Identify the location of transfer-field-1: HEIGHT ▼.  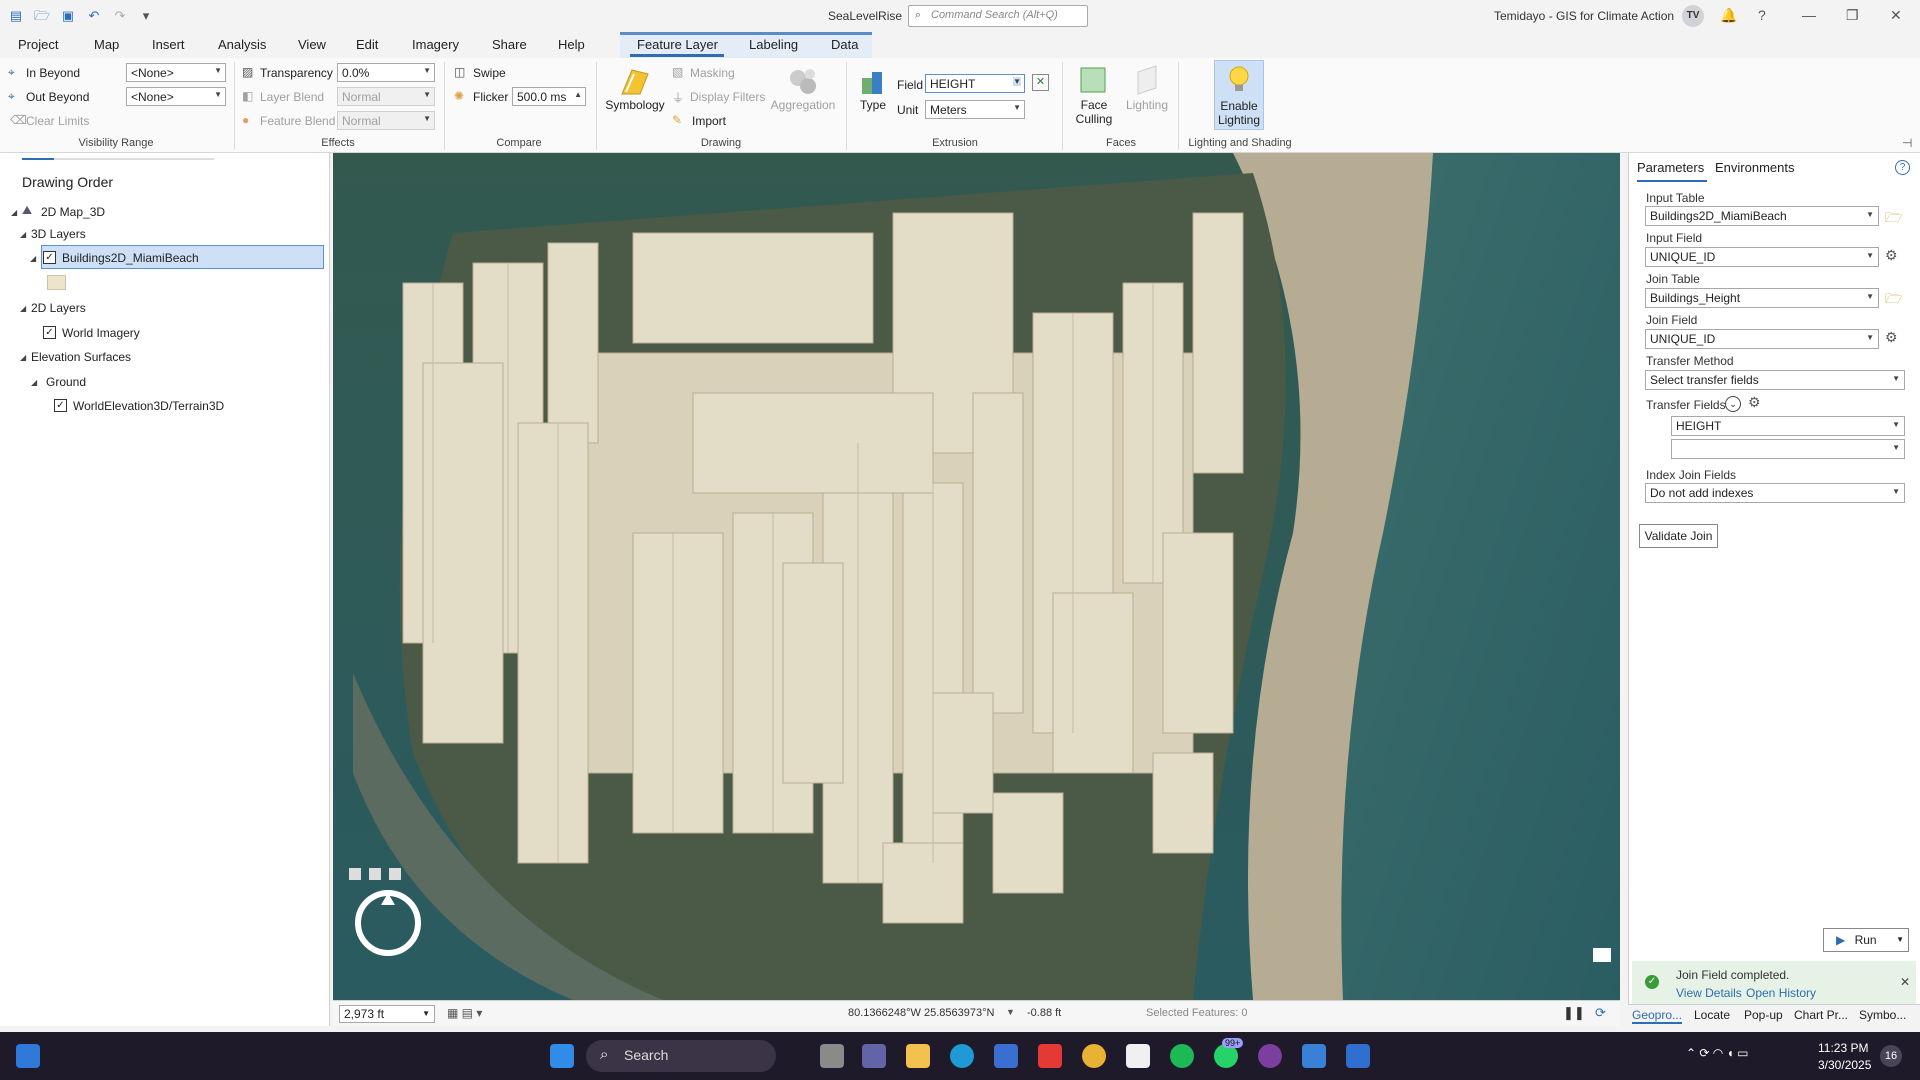
(1788, 426).